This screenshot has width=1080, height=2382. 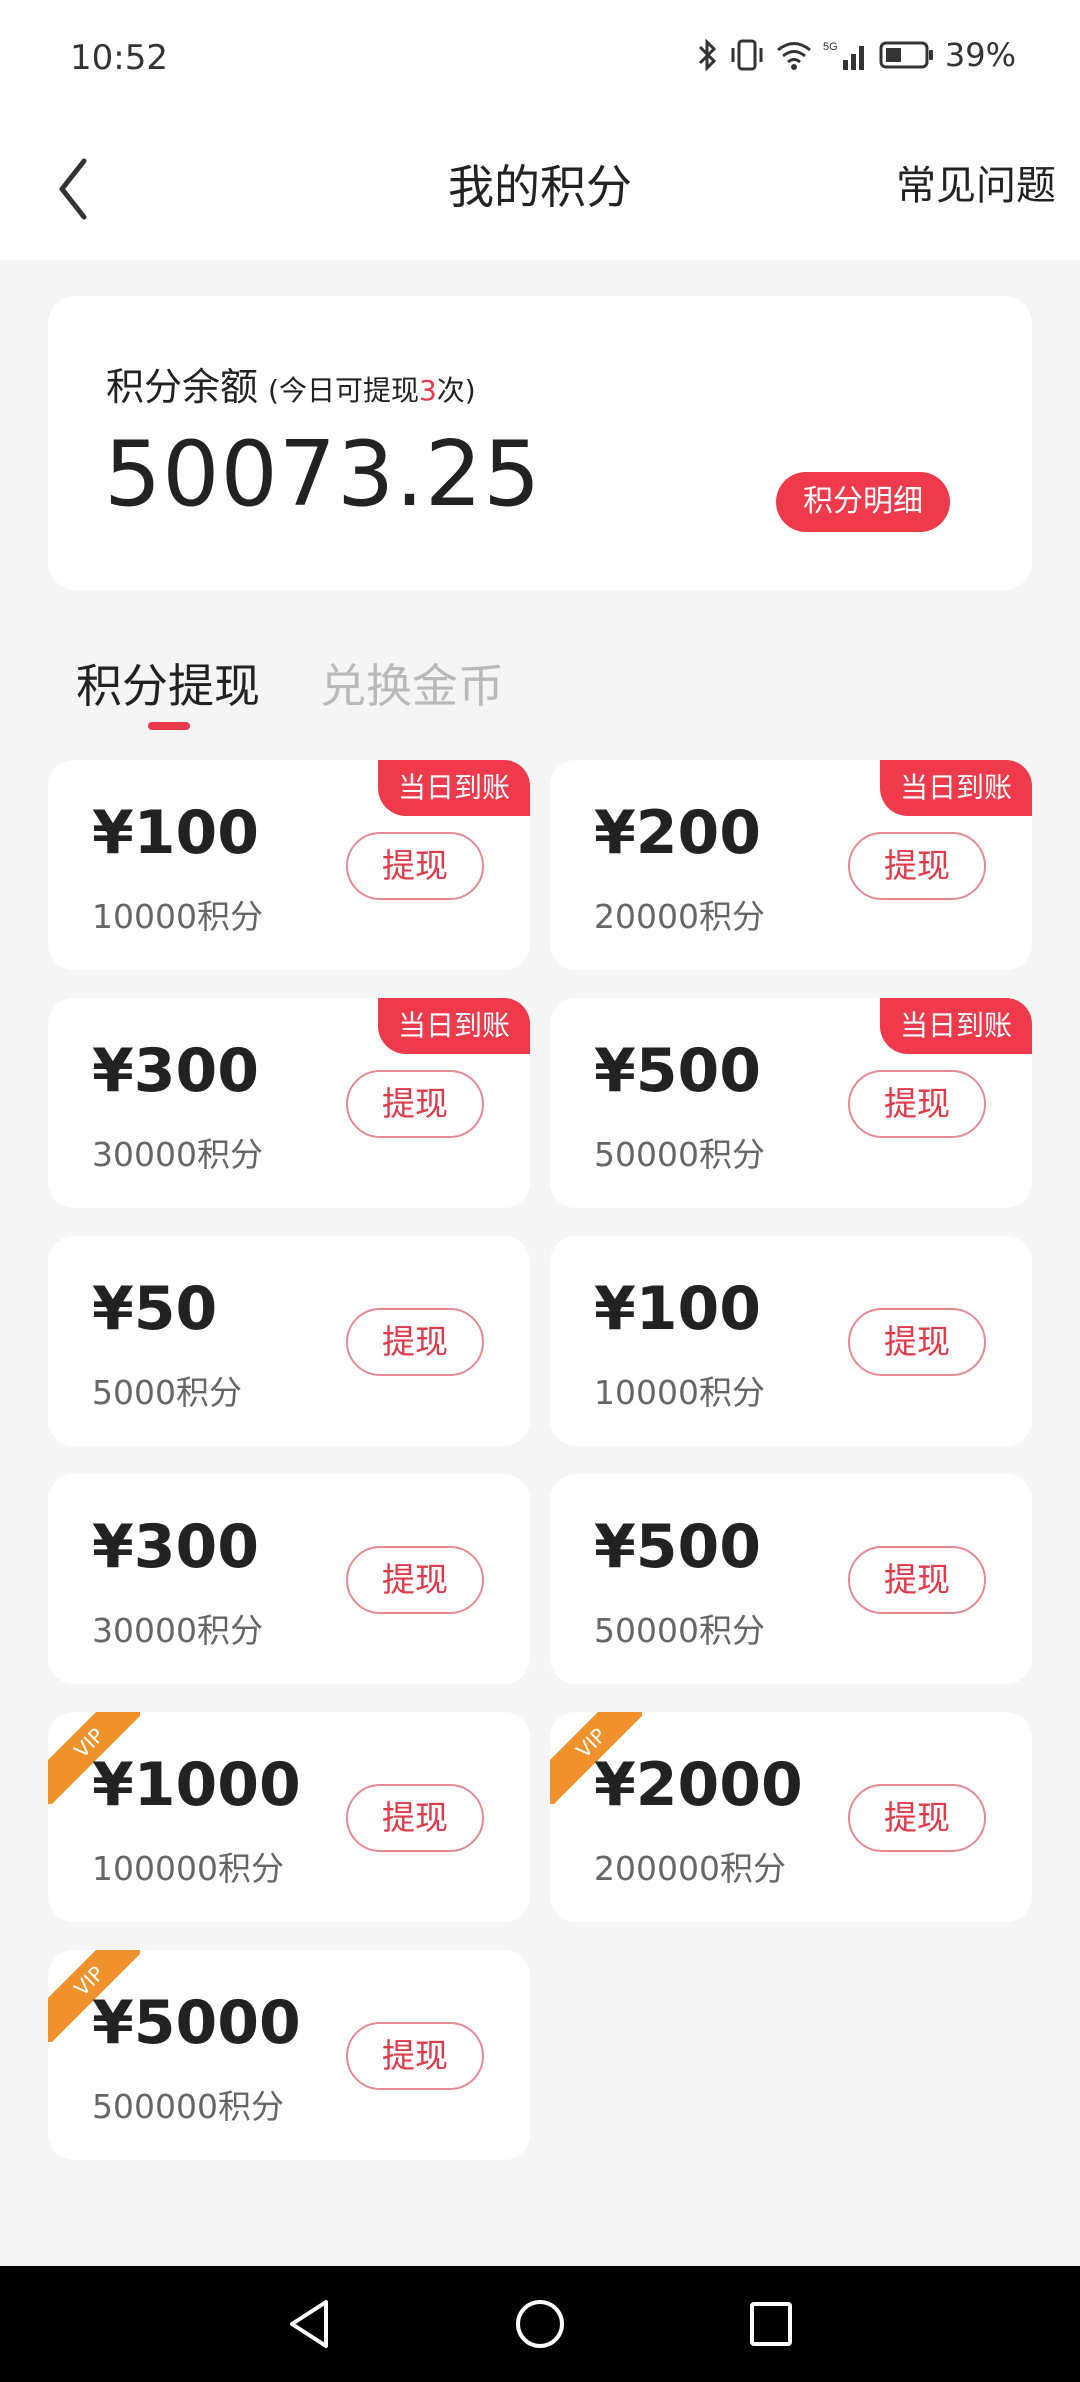 What do you see at coordinates (168, 683) in the screenshot?
I see `tab-withdraw: 积分提现` at bounding box center [168, 683].